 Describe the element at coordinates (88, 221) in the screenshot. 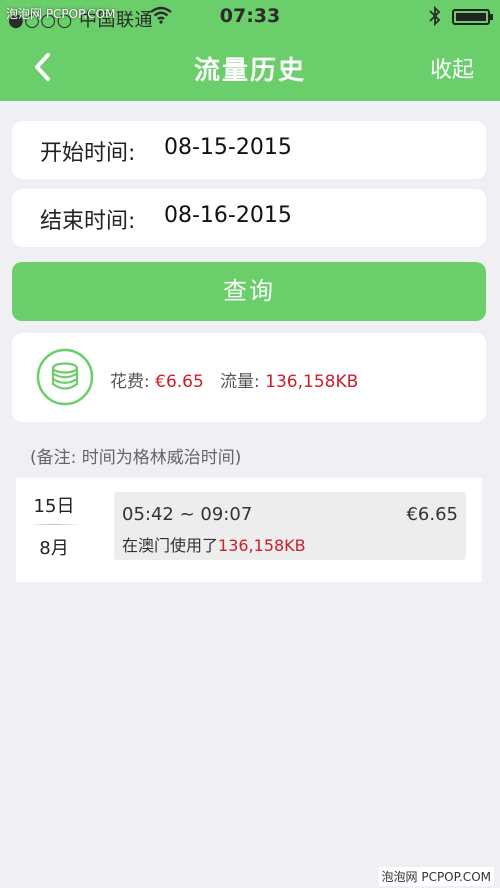

I see `end-date-label: 结束时间:` at that location.